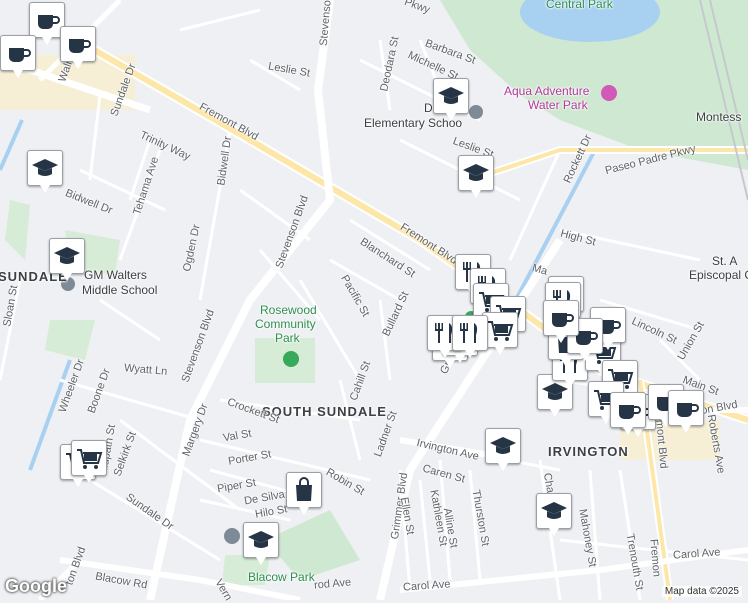  Describe the element at coordinates (547, 91) in the screenshot. I see `poi-label-aqua-1: Aqua Adventure` at that location.